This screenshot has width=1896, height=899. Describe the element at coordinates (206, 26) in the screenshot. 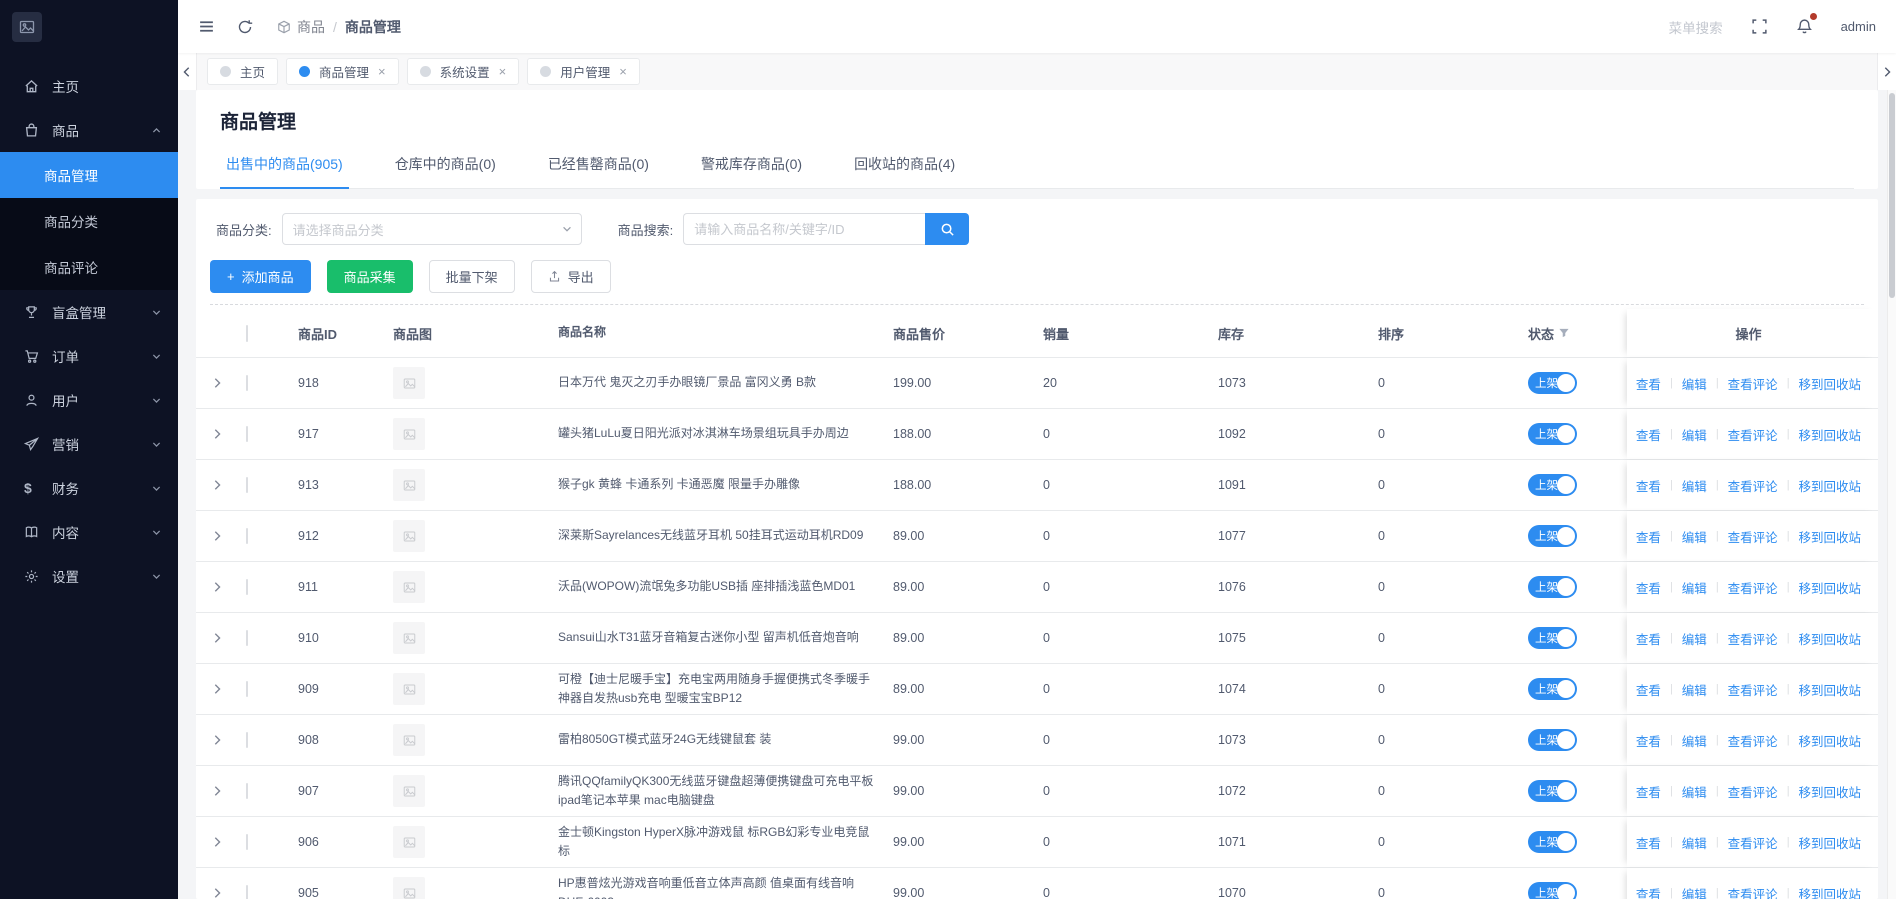

I see `hamburger-menu-icon` at that location.